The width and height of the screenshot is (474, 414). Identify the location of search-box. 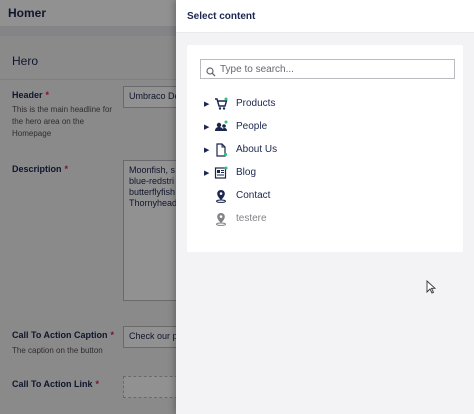
(327, 69).